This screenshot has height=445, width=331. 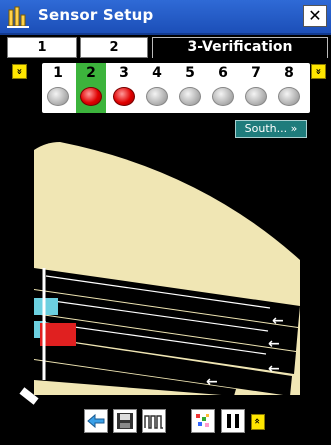 I want to click on scroll-right-button: », so click(x=318, y=71).